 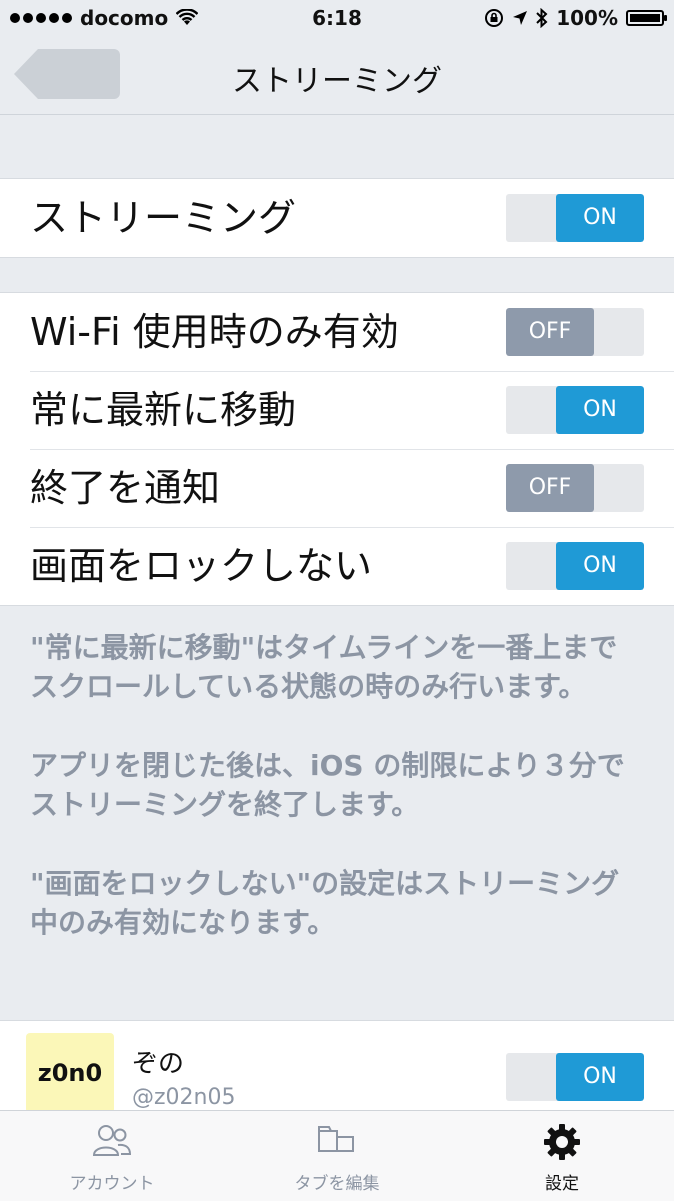 I want to click on avatar-text: z0n0, so click(x=70, y=1073).